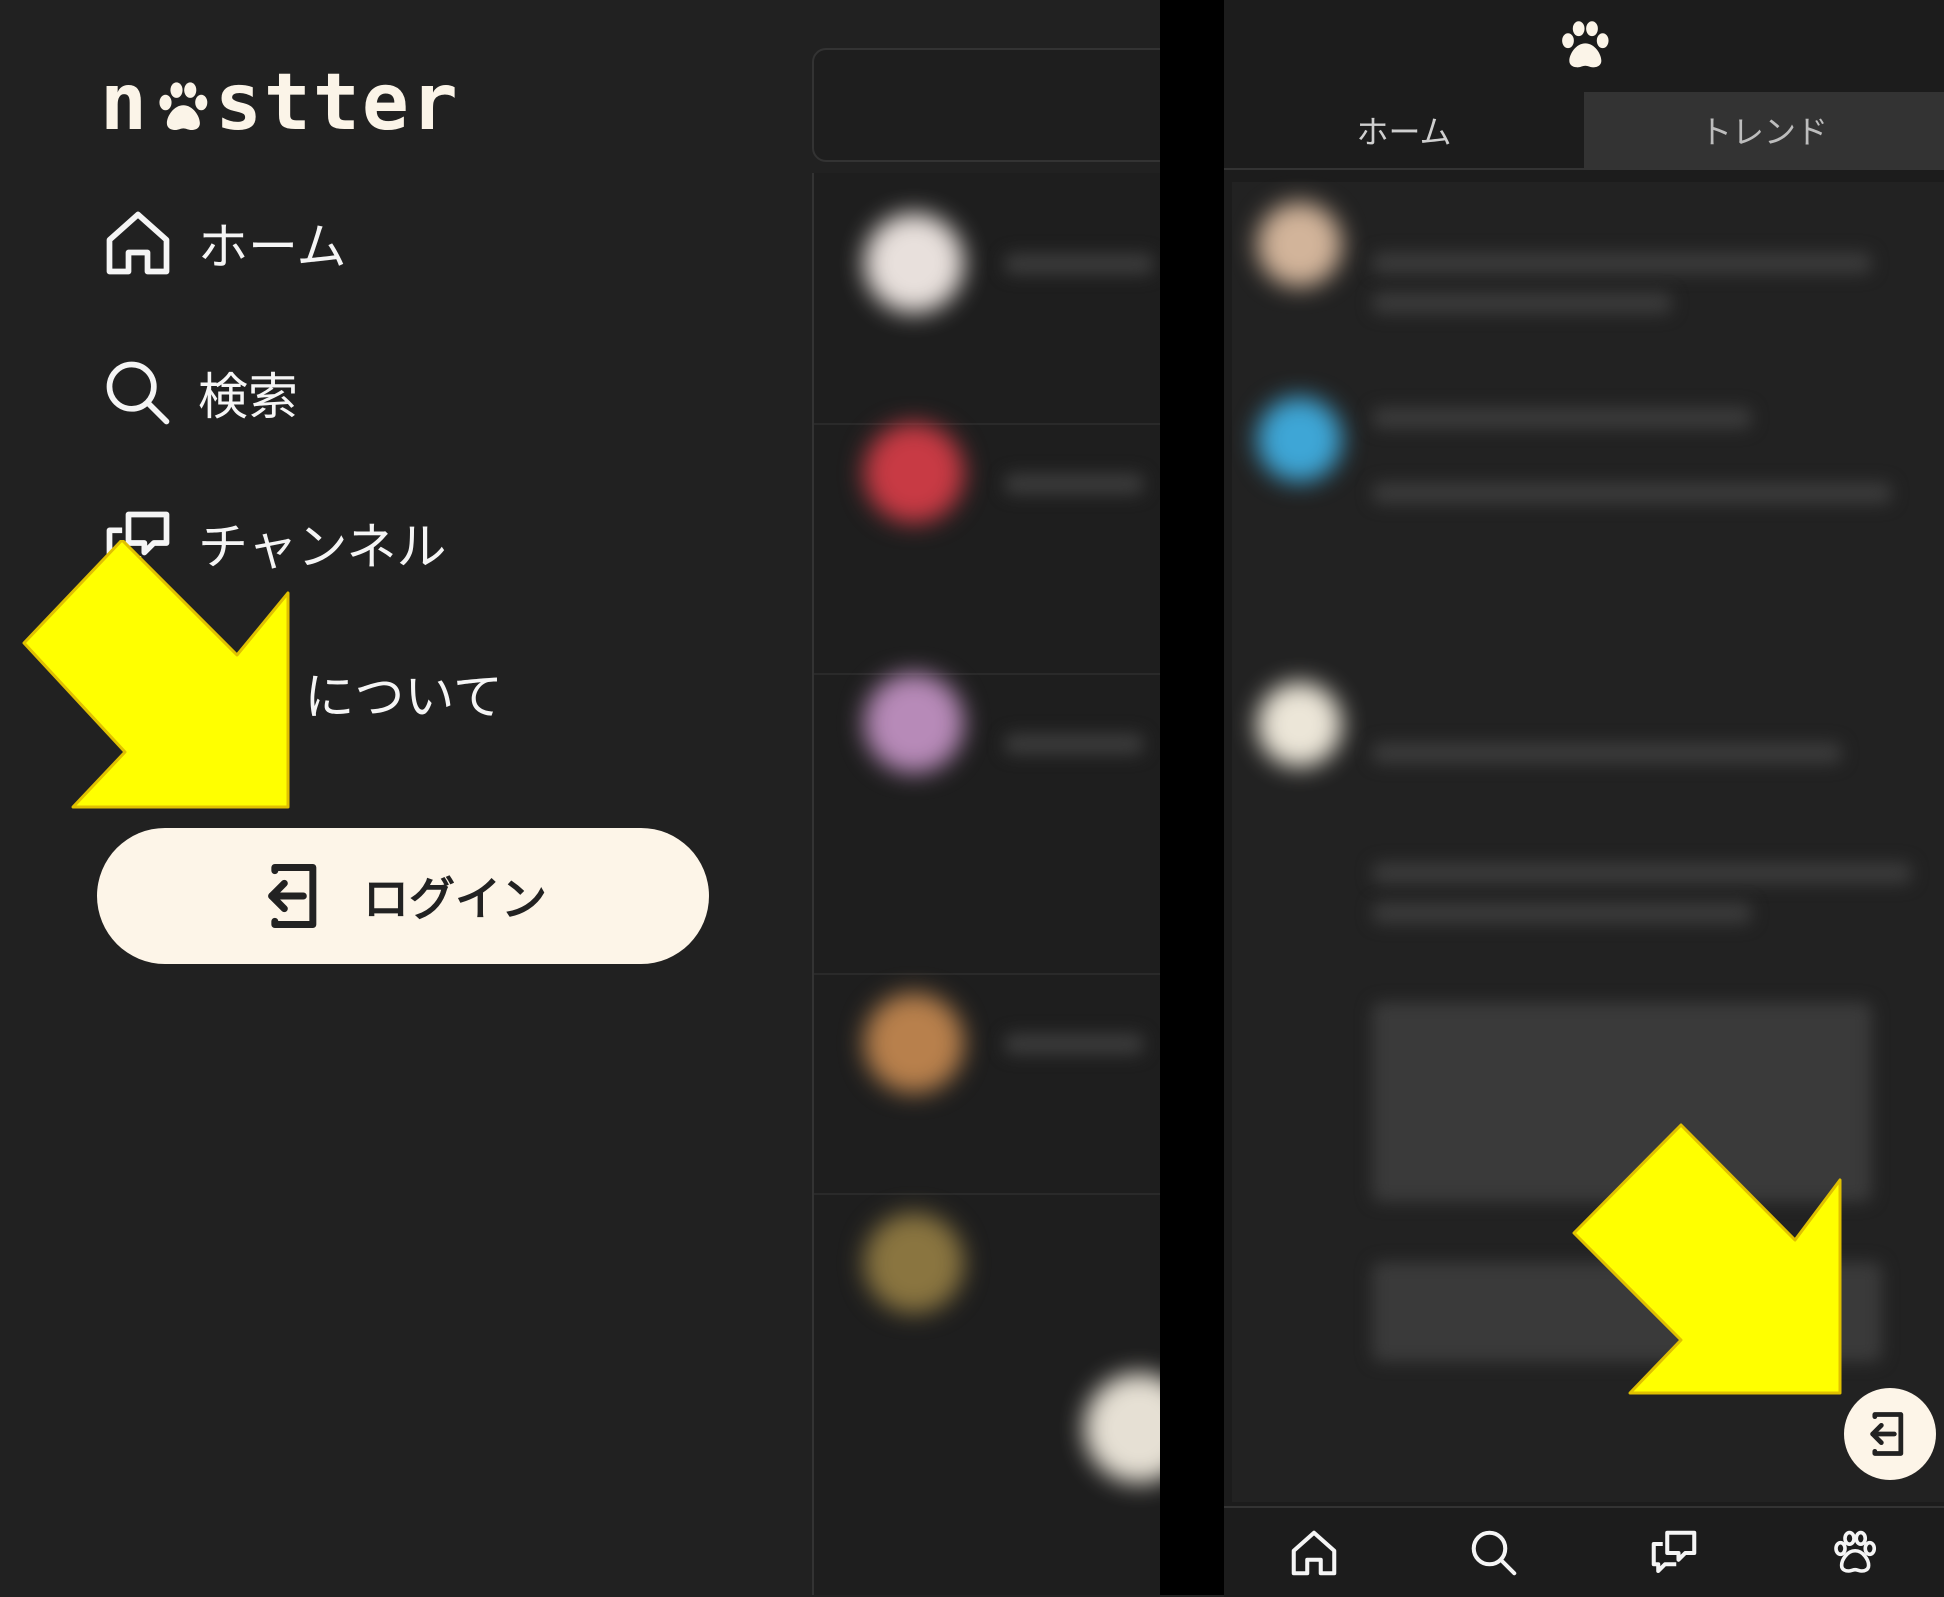 The image size is (1944, 1597). I want to click on bottom-nav-channel, so click(1674, 1553).